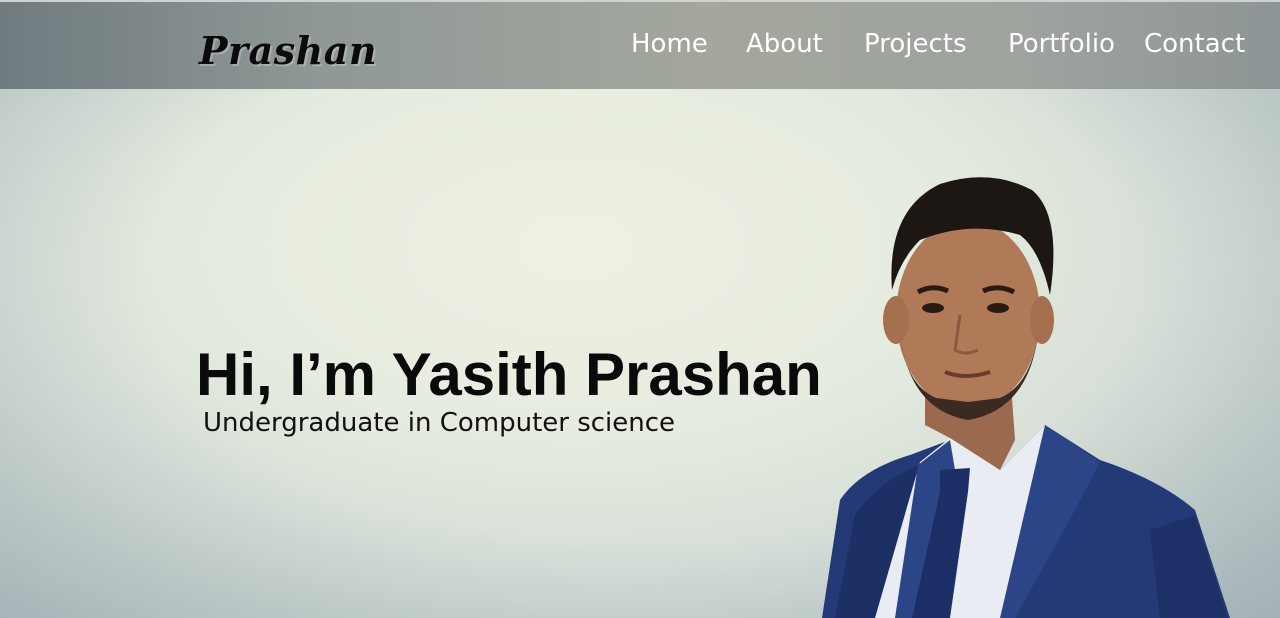 The height and width of the screenshot is (618, 1280). Describe the element at coordinates (915, 44) in the screenshot. I see `nav-link-projects: Projects` at that location.